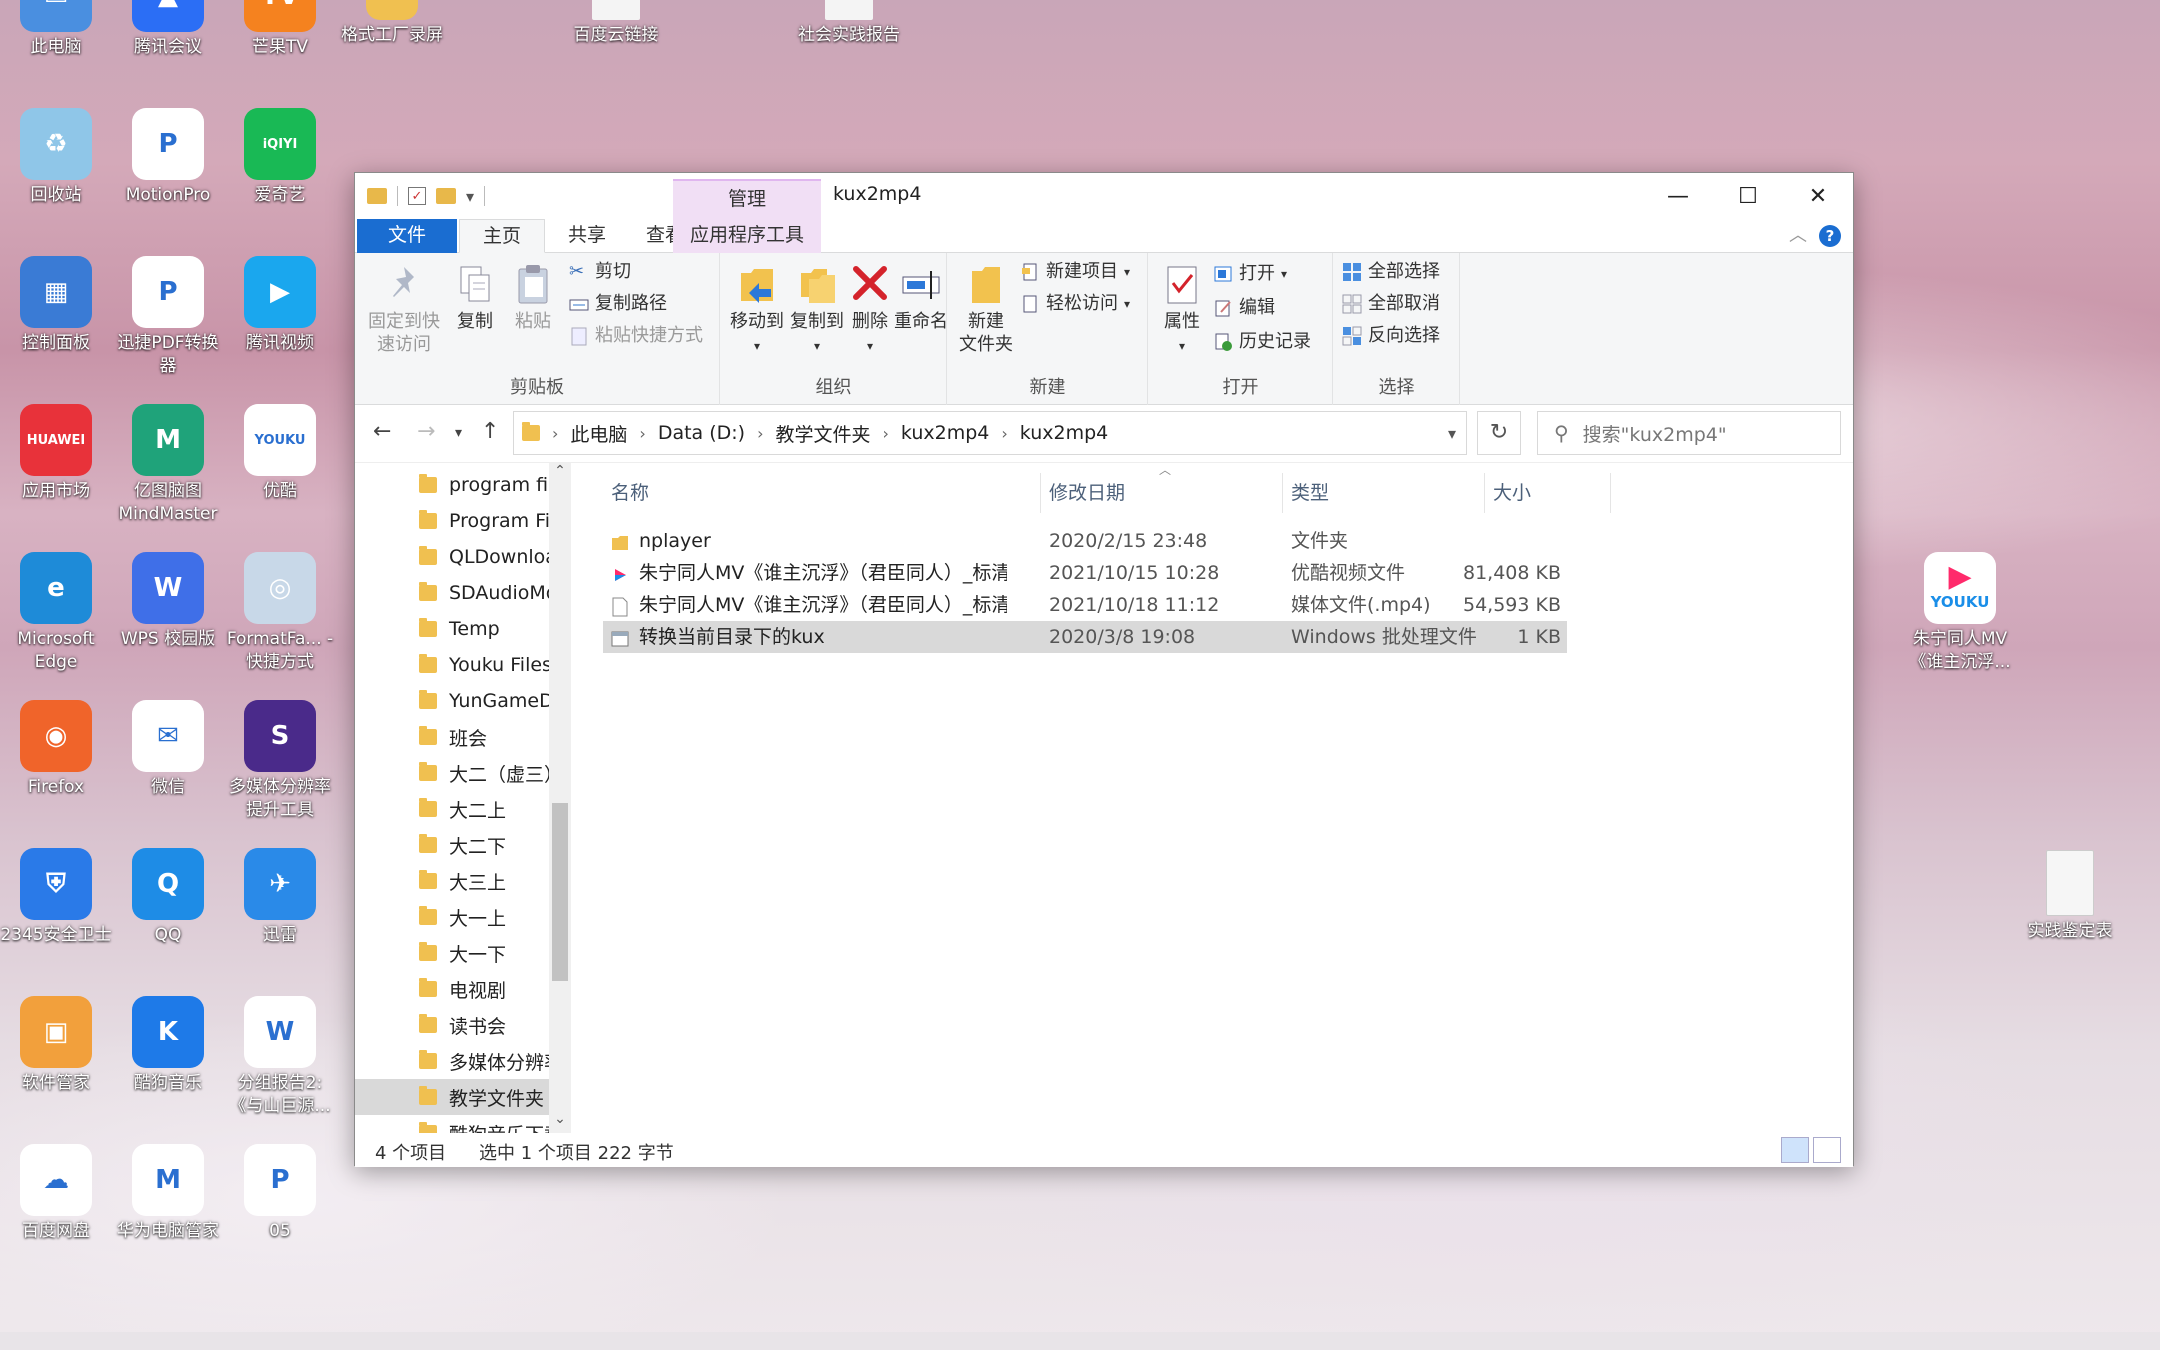 The height and width of the screenshot is (1350, 2160). Describe the element at coordinates (168, 29) in the screenshot. I see `desktop-icon: ▲ 腾讯会议` at that location.